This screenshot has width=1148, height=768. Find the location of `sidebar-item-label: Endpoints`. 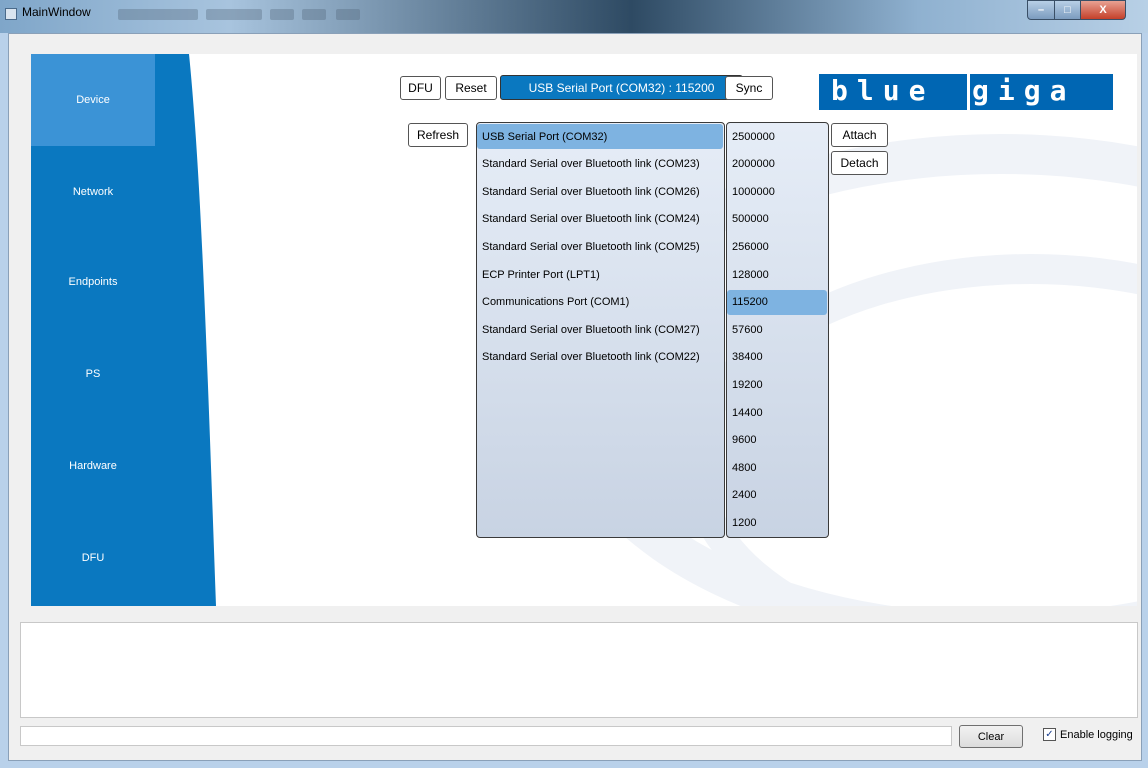

sidebar-item-label: Endpoints is located at coordinates (93, 282).